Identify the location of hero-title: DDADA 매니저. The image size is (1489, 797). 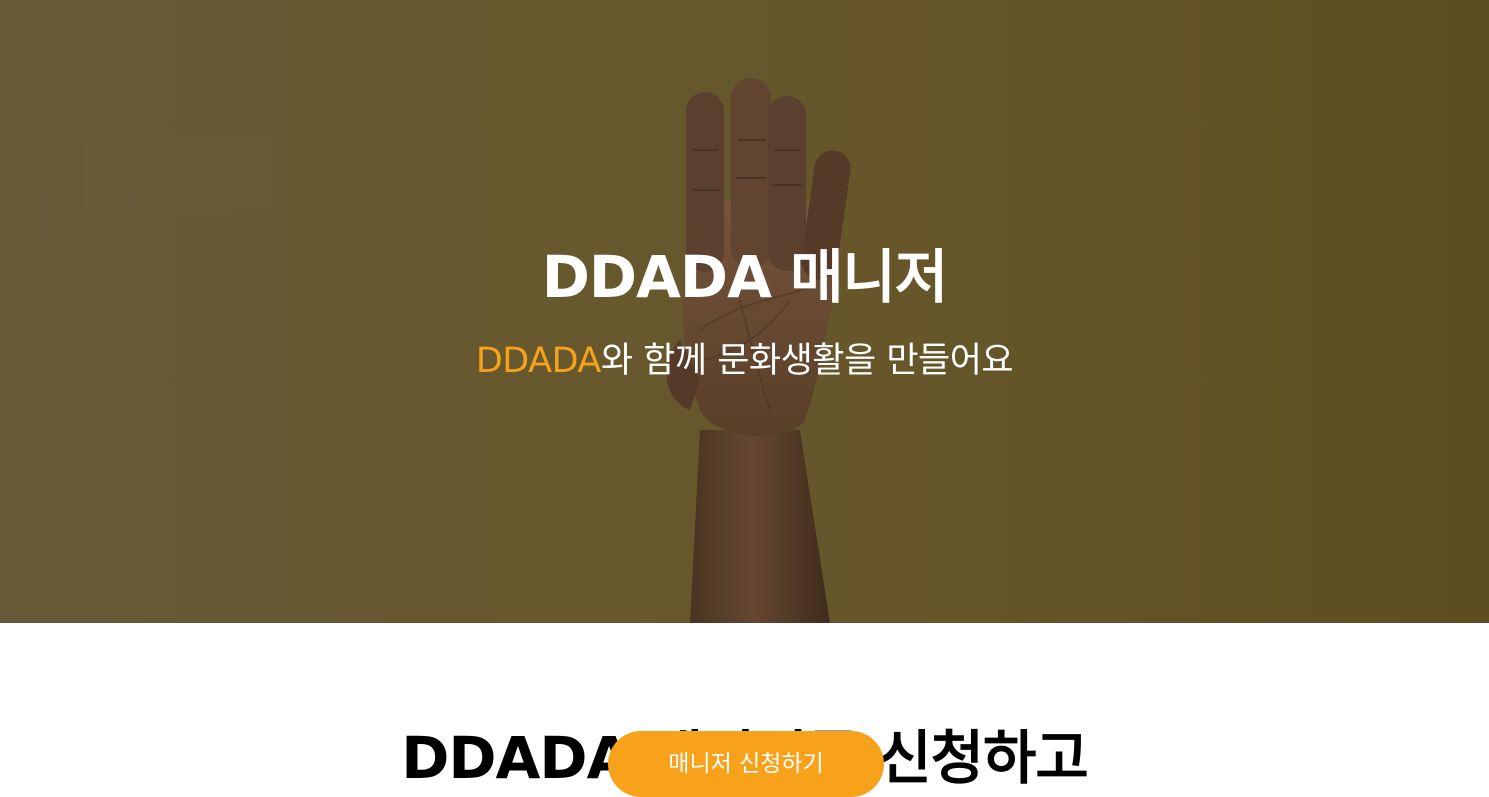
(744, 277).